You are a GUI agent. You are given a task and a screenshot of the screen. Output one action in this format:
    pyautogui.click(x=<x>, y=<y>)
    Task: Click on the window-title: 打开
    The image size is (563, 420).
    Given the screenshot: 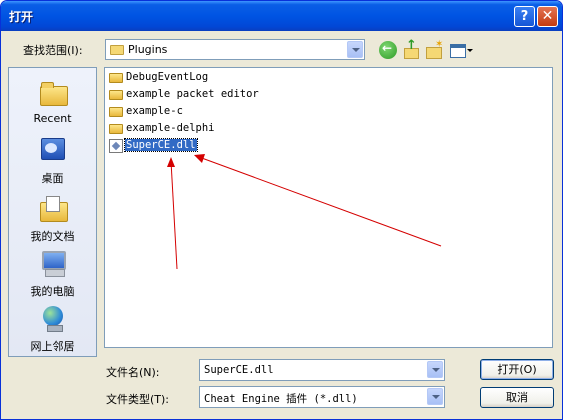 What is the action you would take?
    pyautogui.click(x=21, y=17)
    